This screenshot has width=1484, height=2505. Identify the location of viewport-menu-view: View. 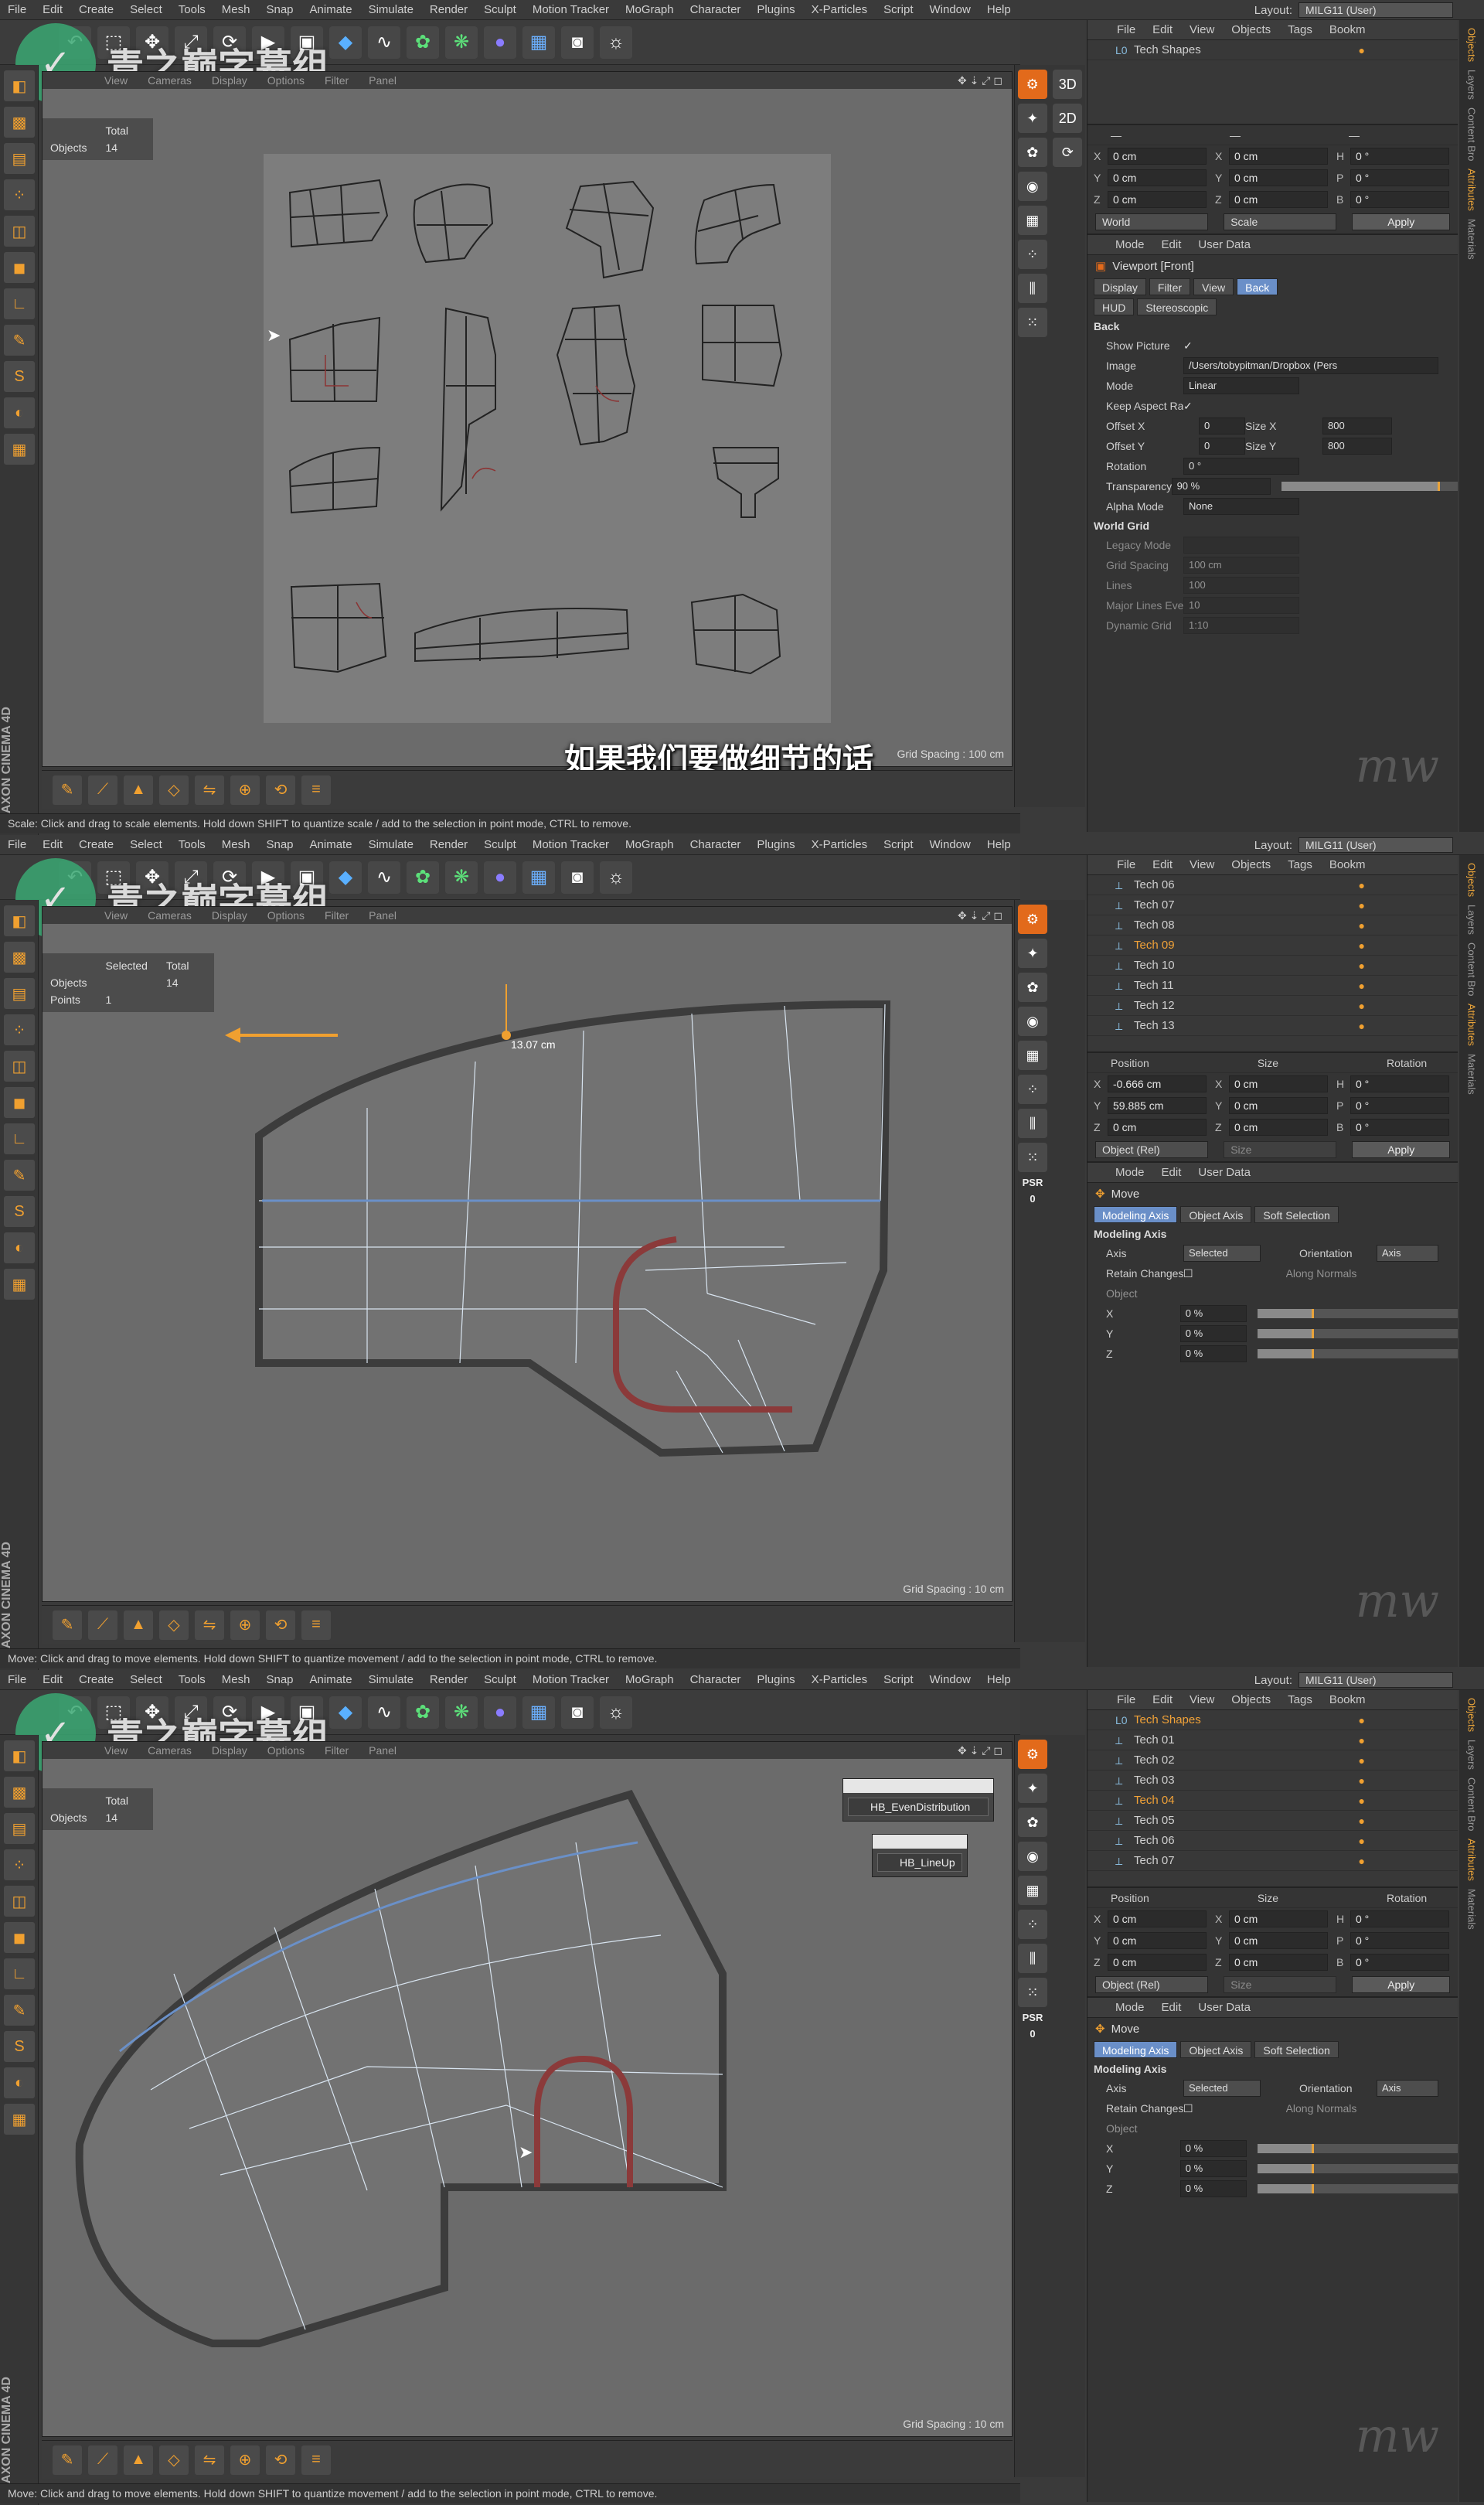
(116, 80).